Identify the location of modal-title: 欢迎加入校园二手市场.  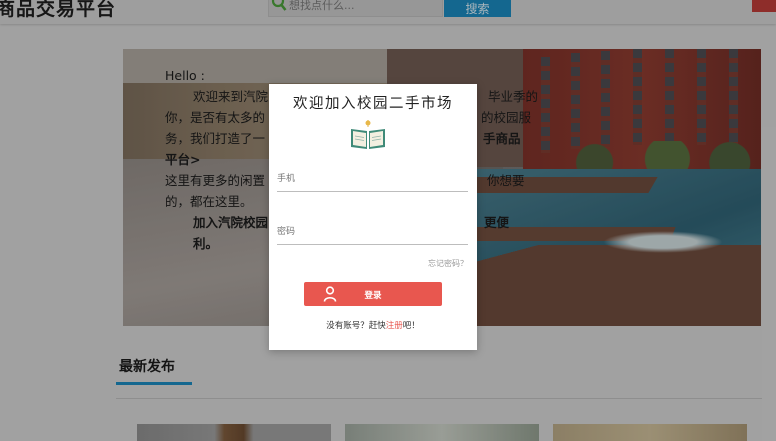
(373, 104).